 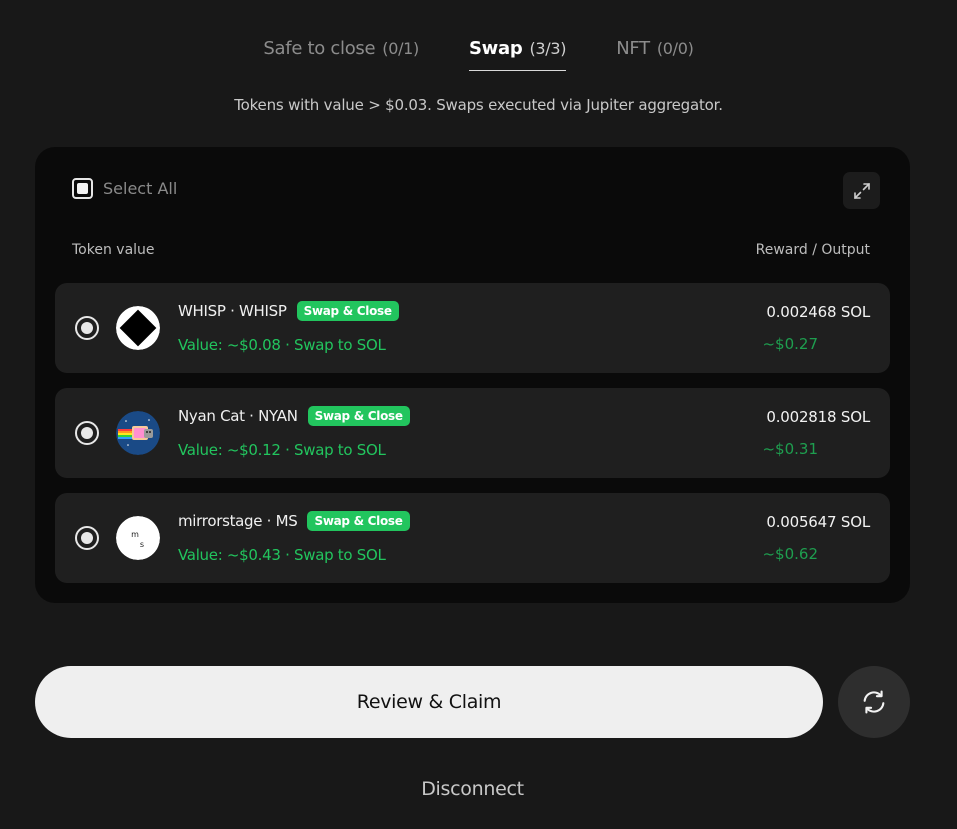 What do you see at coordinates (818, 522) in the screenshot?
I see `reward-sol: 0.005647 SOL` at bounding box center [818, 522].